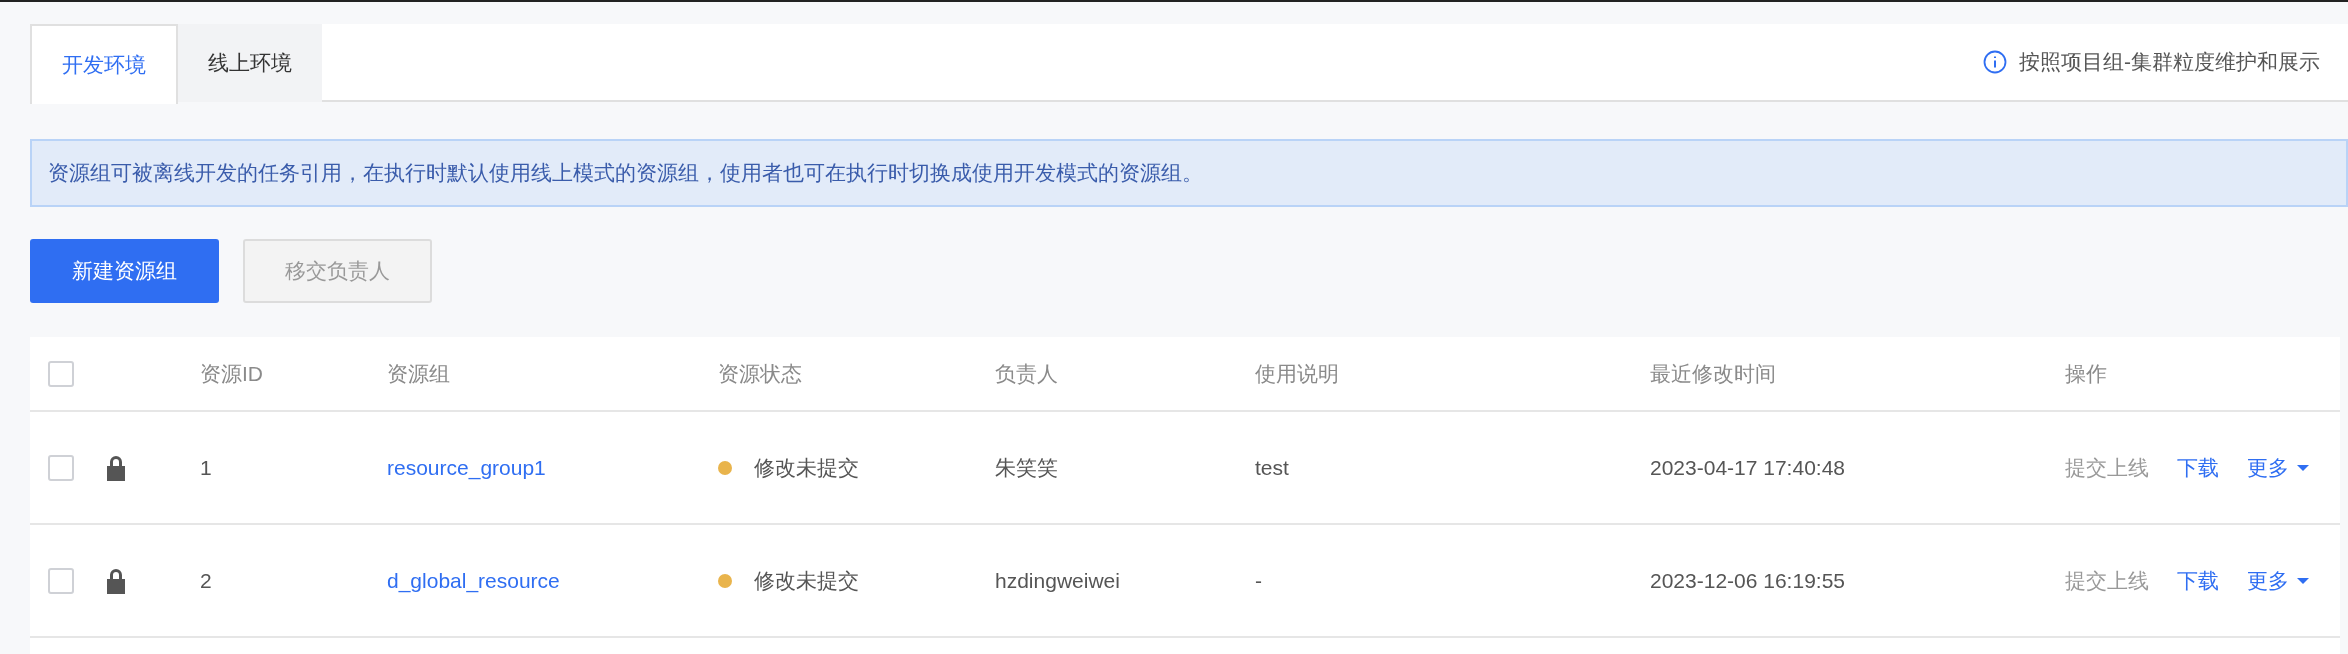 The image size is (2348, 654). What do you see at coordinates (2169, 62) in the screenshot?
I see `info-note: 按照项目组-集群粒度维护和展示` at bounding box center [2169, 62].